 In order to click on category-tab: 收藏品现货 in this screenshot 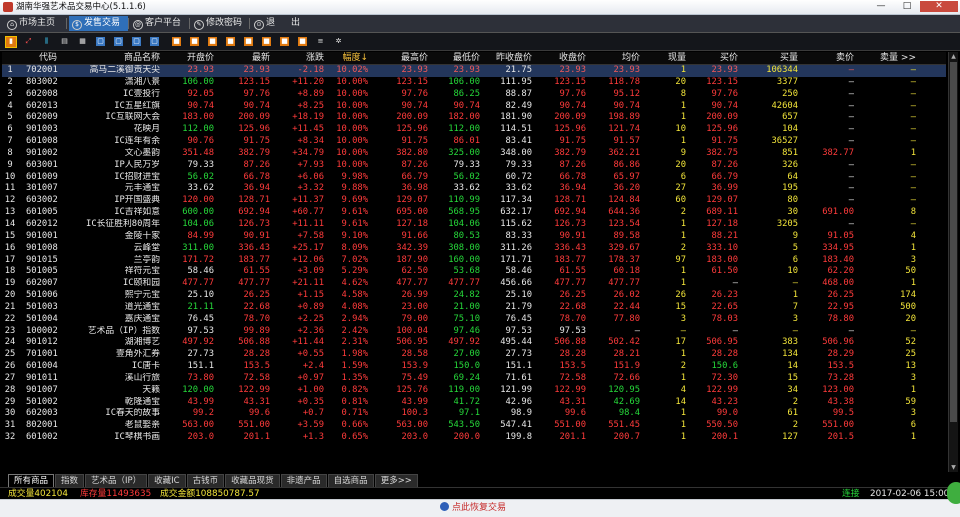, I will do `click(252, 480)`.